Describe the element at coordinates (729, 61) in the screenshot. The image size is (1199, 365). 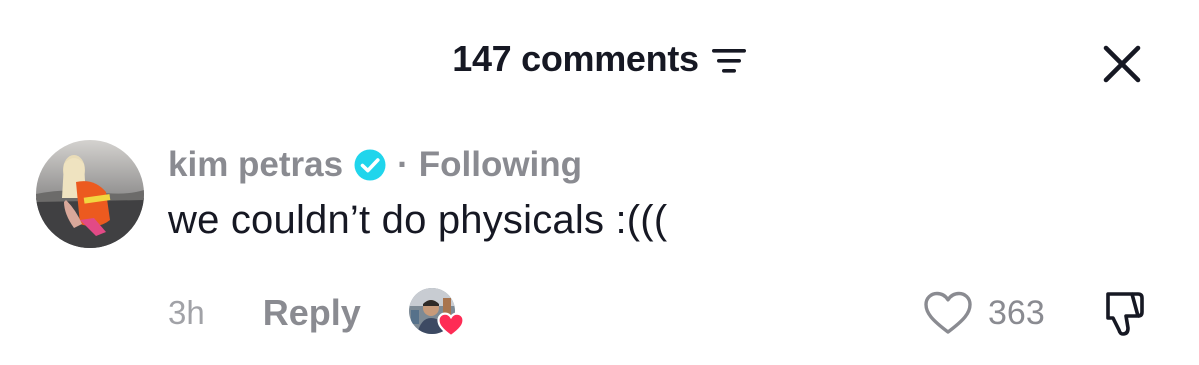
I see `sort-lines-icon` at that location.